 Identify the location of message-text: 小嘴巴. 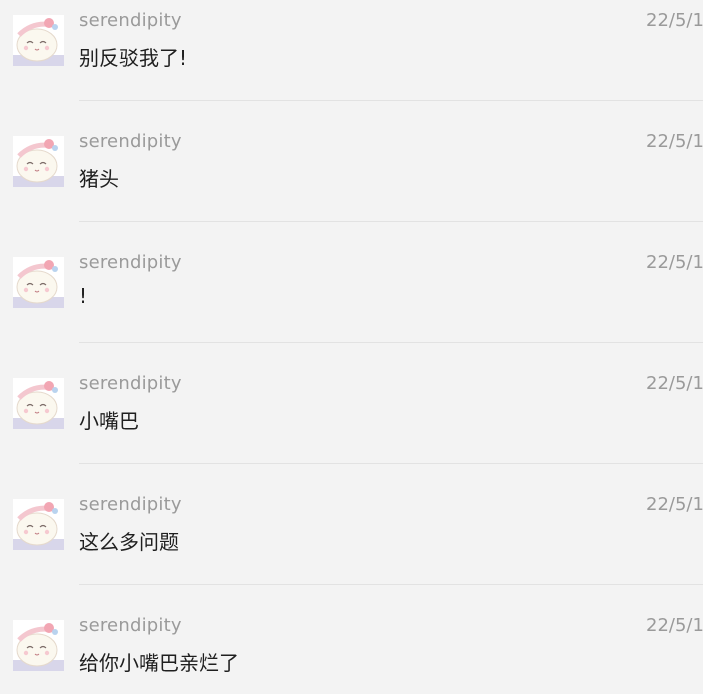
(109, 421).